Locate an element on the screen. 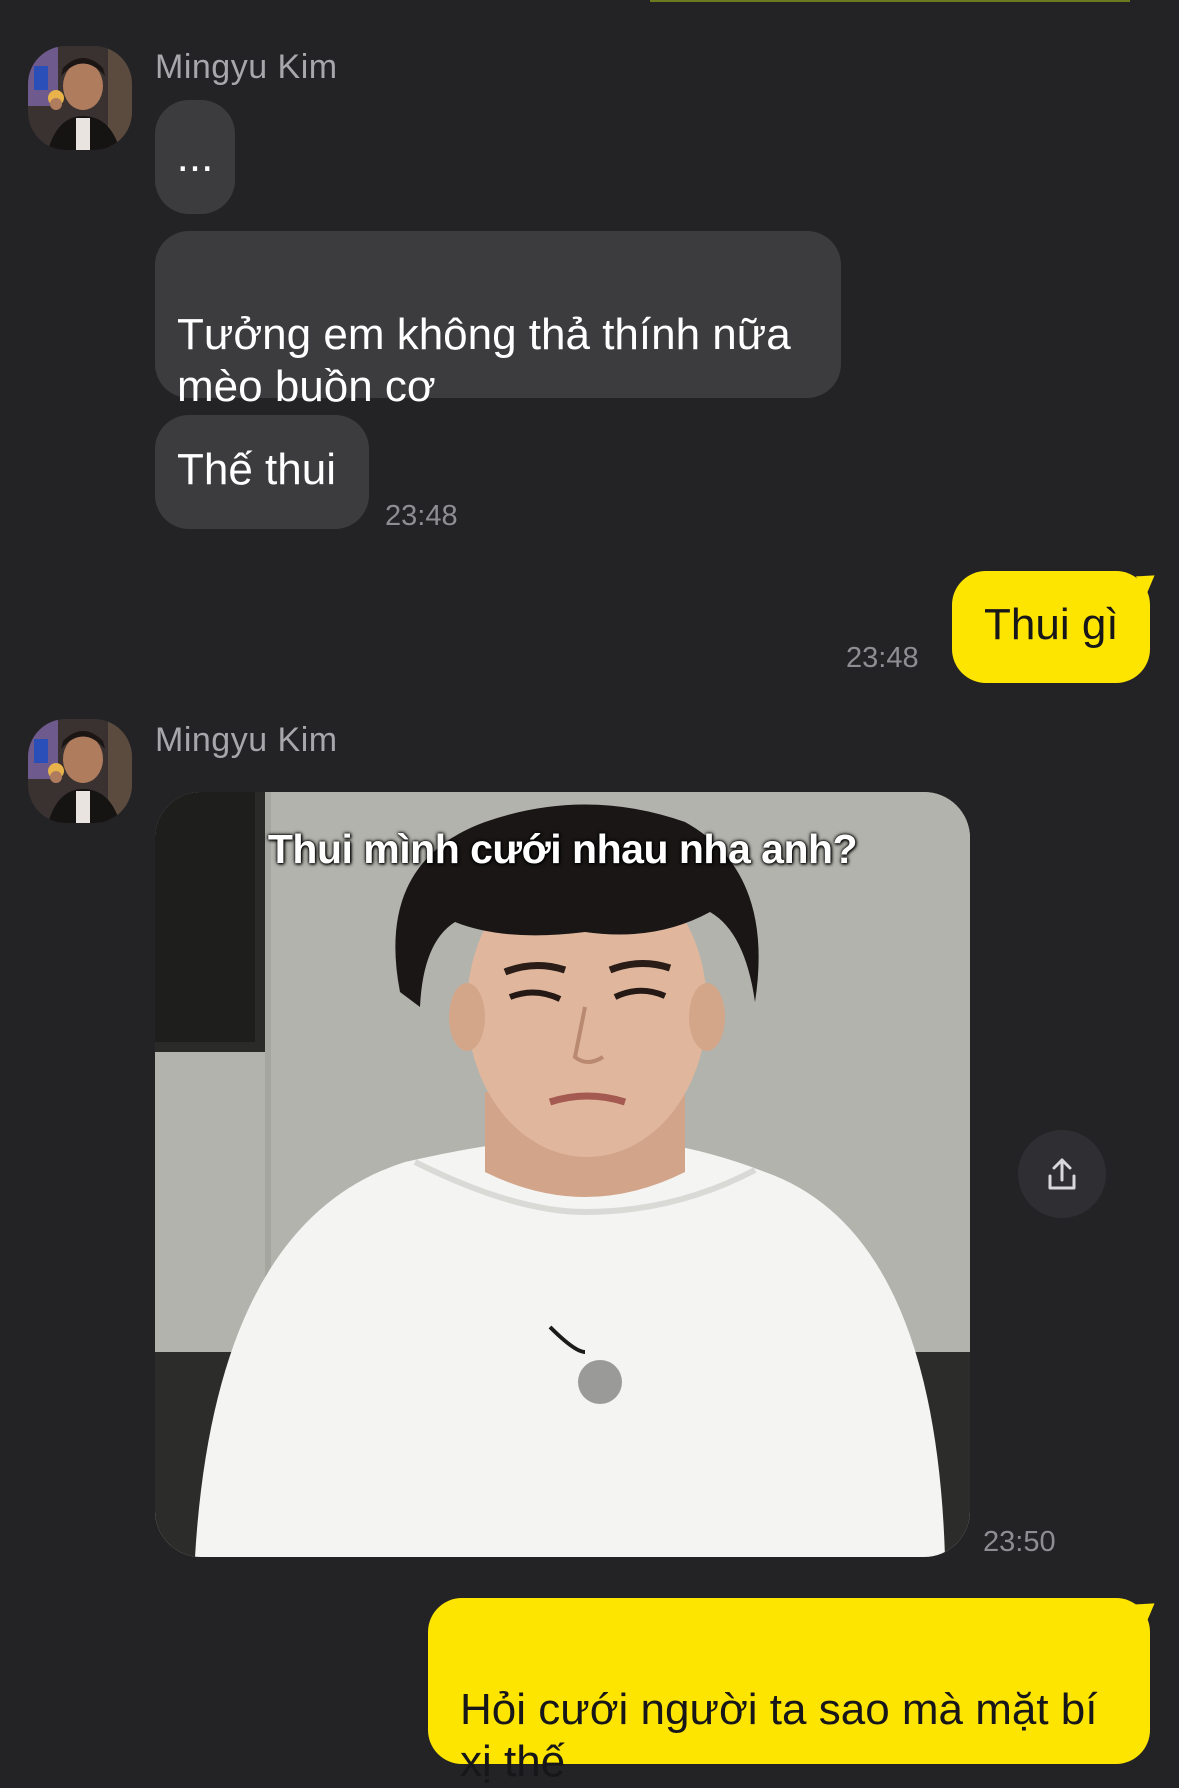 This screenshot has height=1788, width=1179. message-bubble: Thế thui is located at coordinates (262, 472).